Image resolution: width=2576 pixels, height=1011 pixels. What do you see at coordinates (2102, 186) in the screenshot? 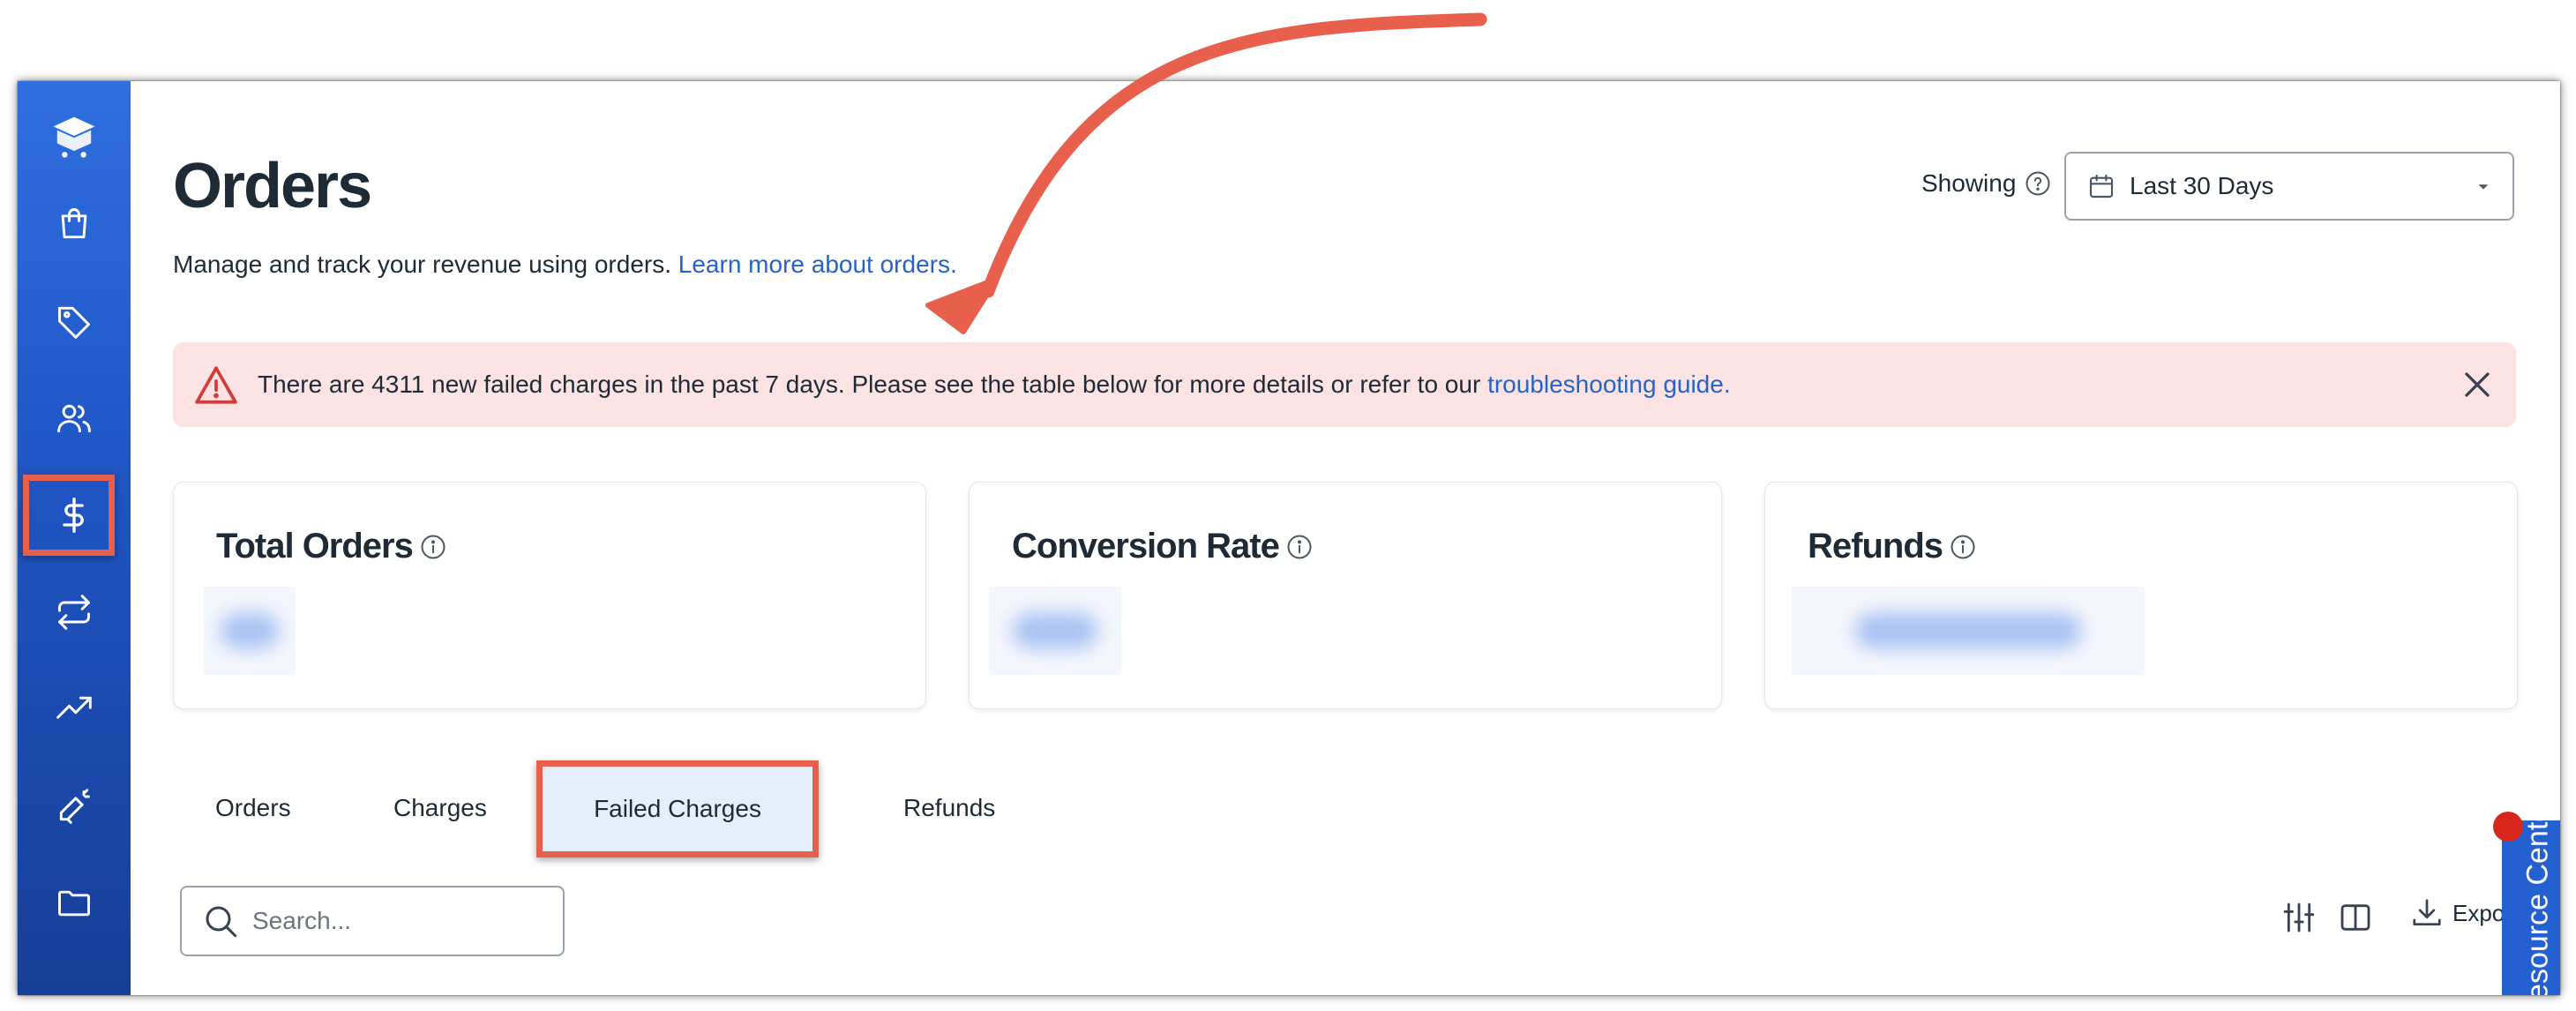
I see `calendar-icon` at bounding box center [2102, 186].